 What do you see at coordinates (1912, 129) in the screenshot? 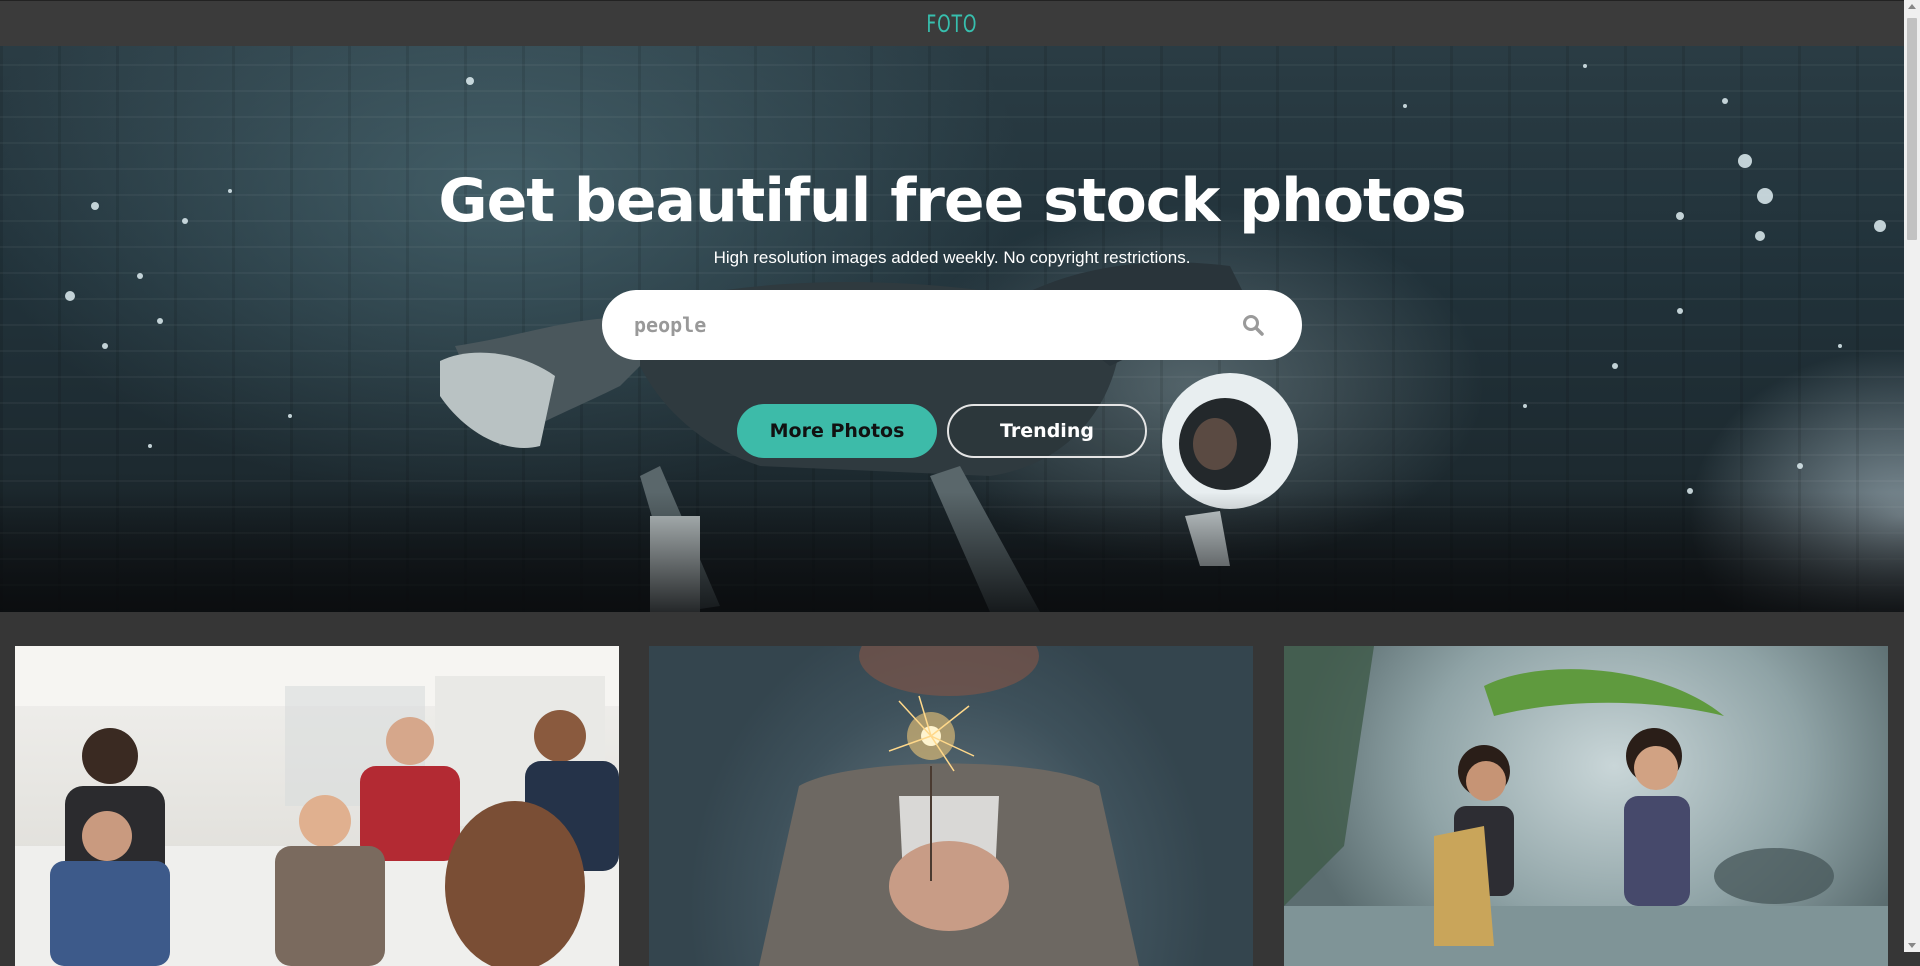
I see `scrollbar-thumb` at bounding box center [1912, 129].